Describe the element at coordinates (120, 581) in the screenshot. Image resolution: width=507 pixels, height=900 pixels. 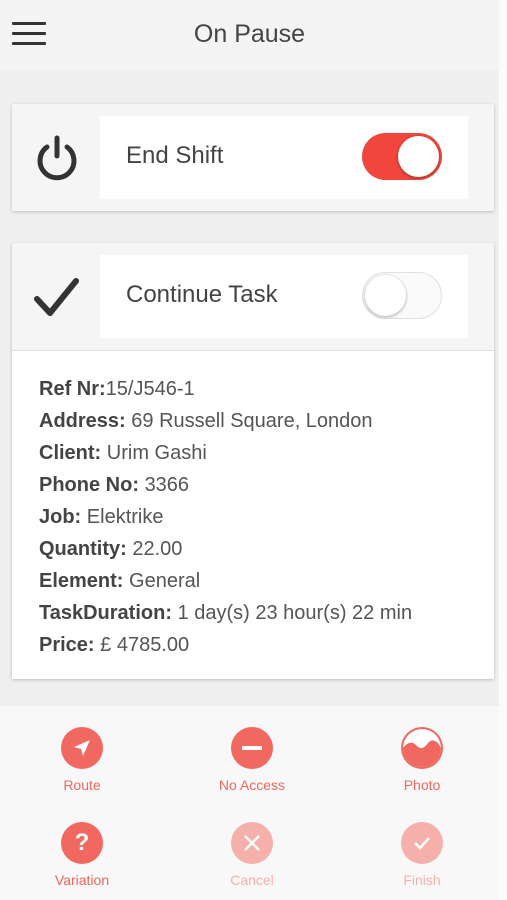
I see `detail-element: Element: General` at that location.